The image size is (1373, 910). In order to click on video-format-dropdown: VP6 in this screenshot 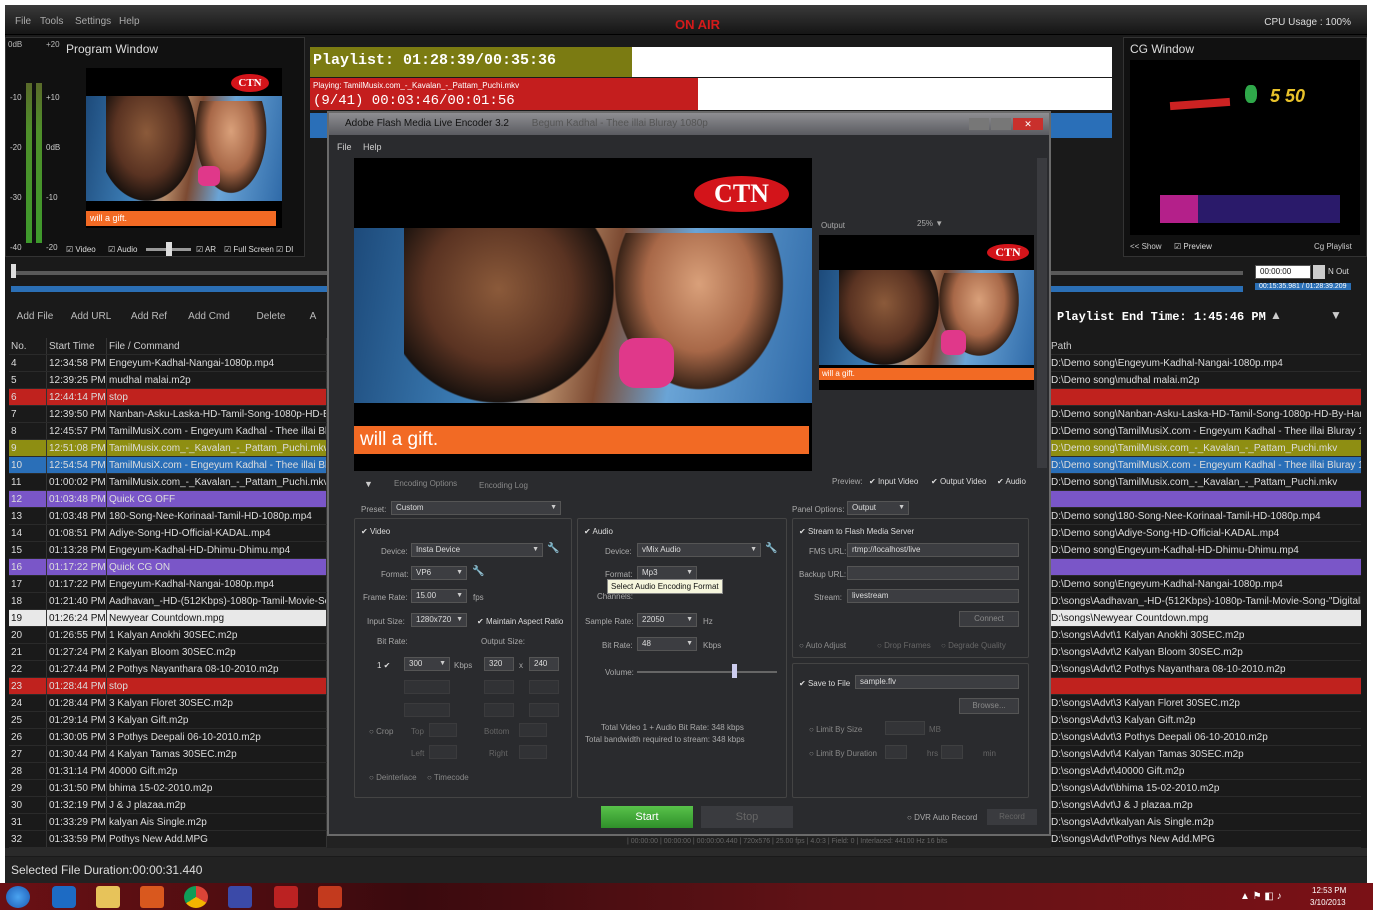, I will do `click(439, 573)`.